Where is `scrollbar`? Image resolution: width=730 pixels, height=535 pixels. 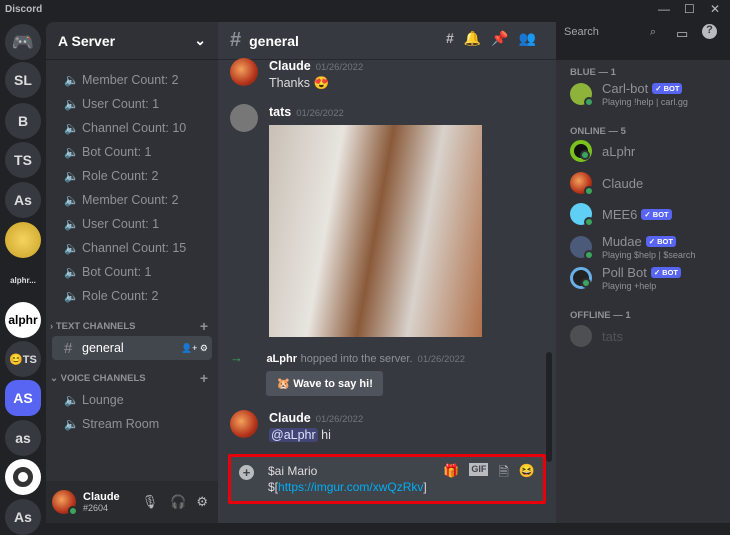 scrollbar is located at coordinates (549, 407).